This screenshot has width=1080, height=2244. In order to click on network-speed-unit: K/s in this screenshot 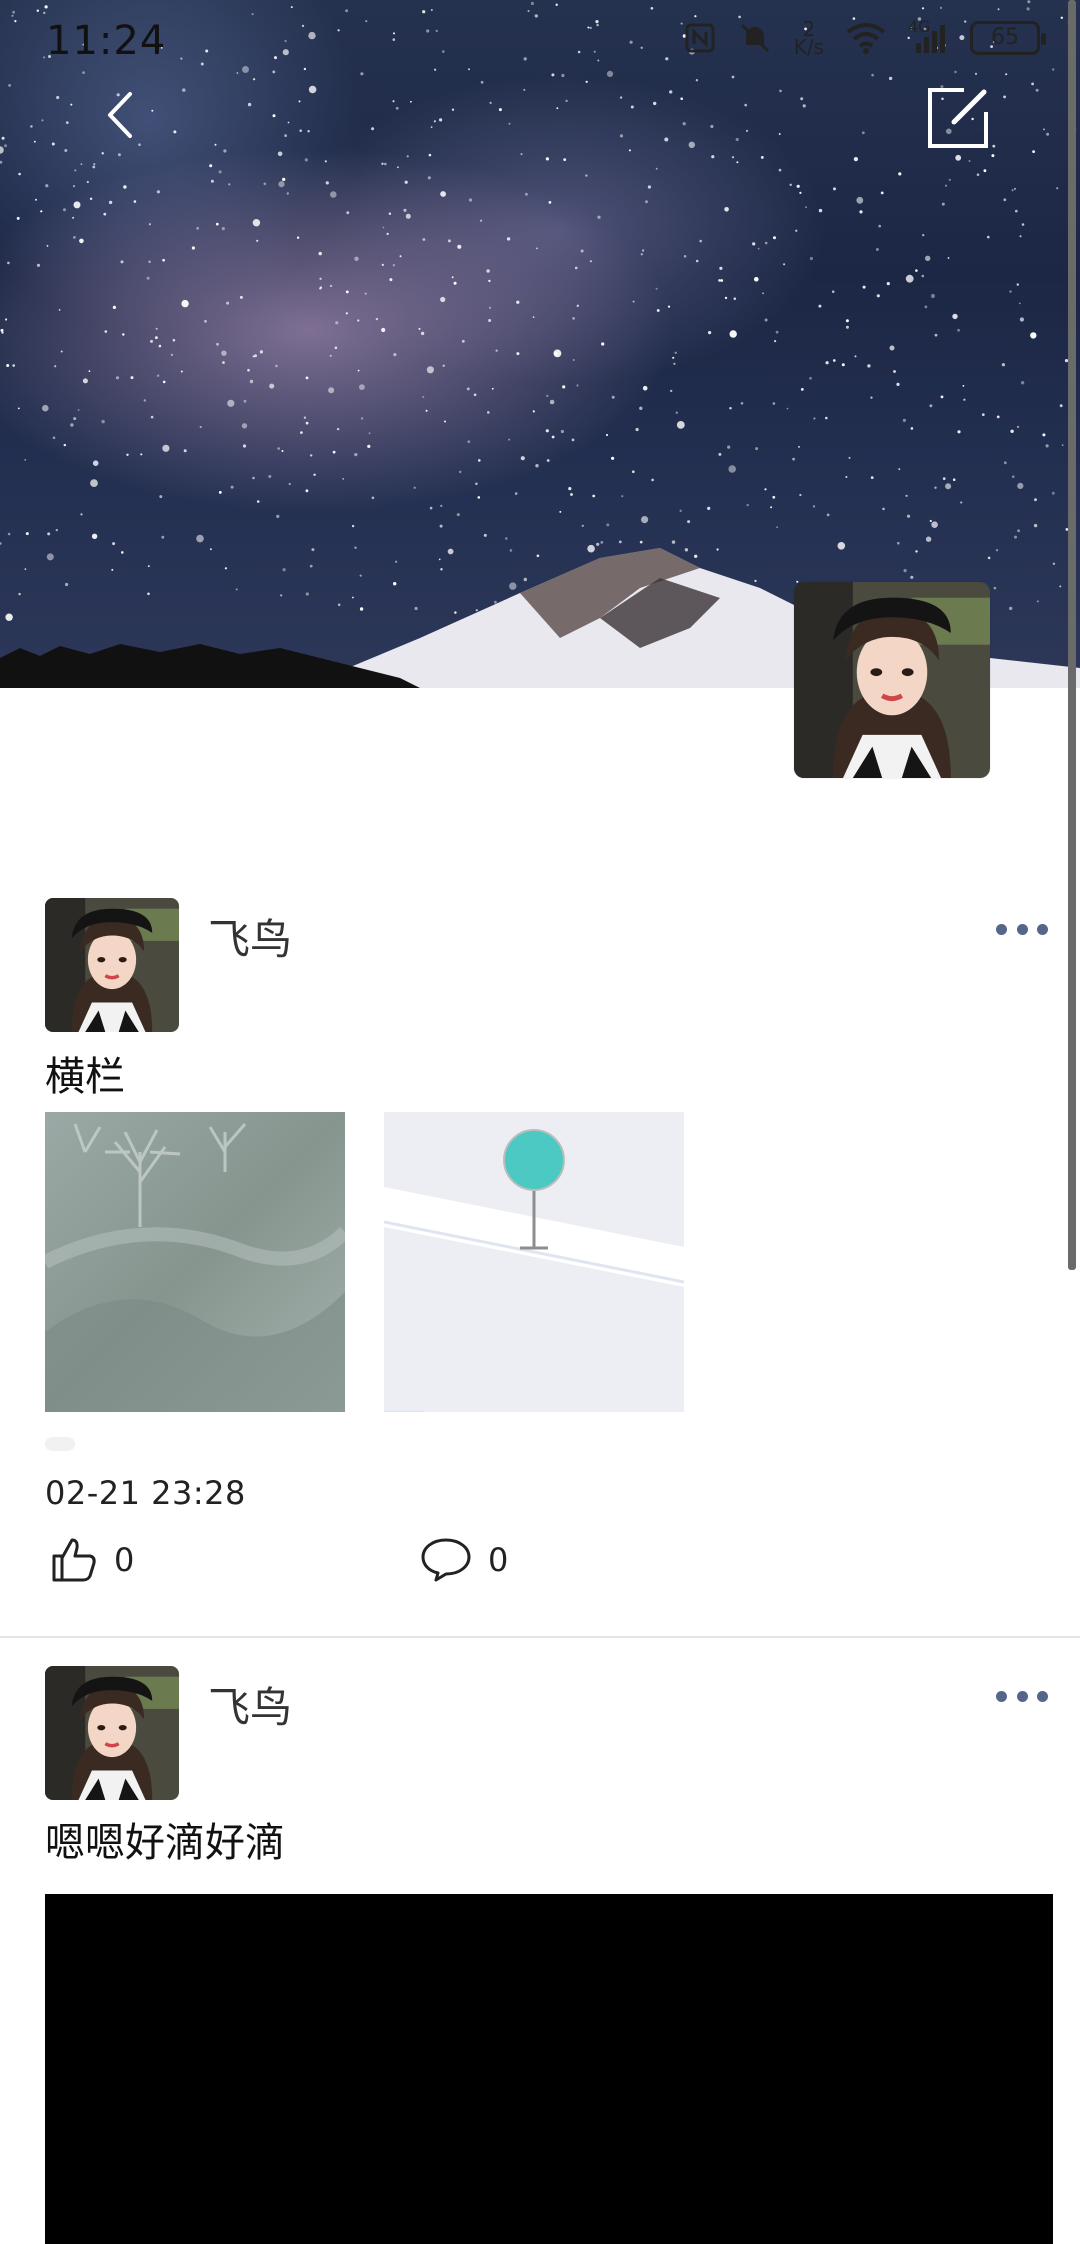, I will do `click(808, 47)`.